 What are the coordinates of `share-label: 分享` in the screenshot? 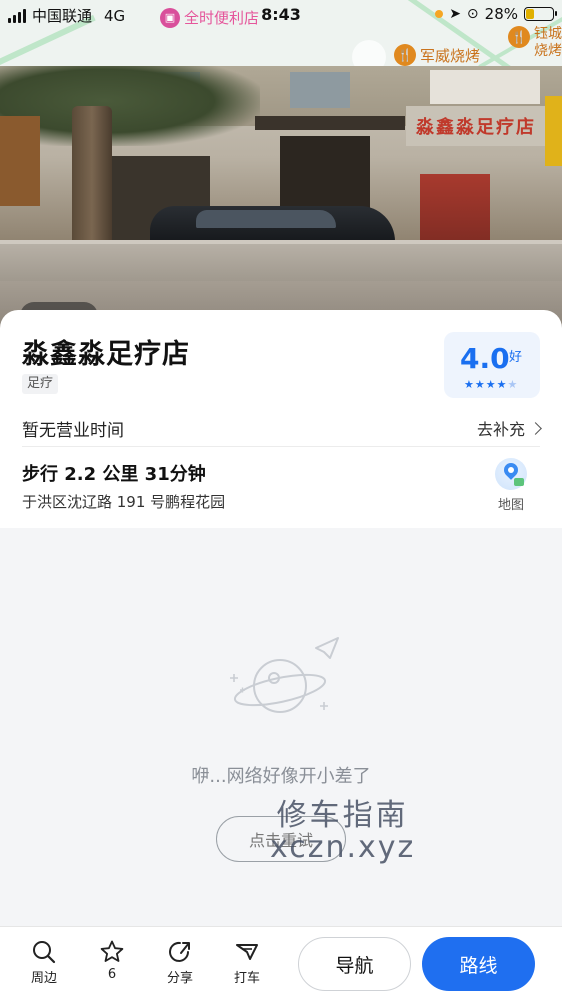 It's located at (179, 978).